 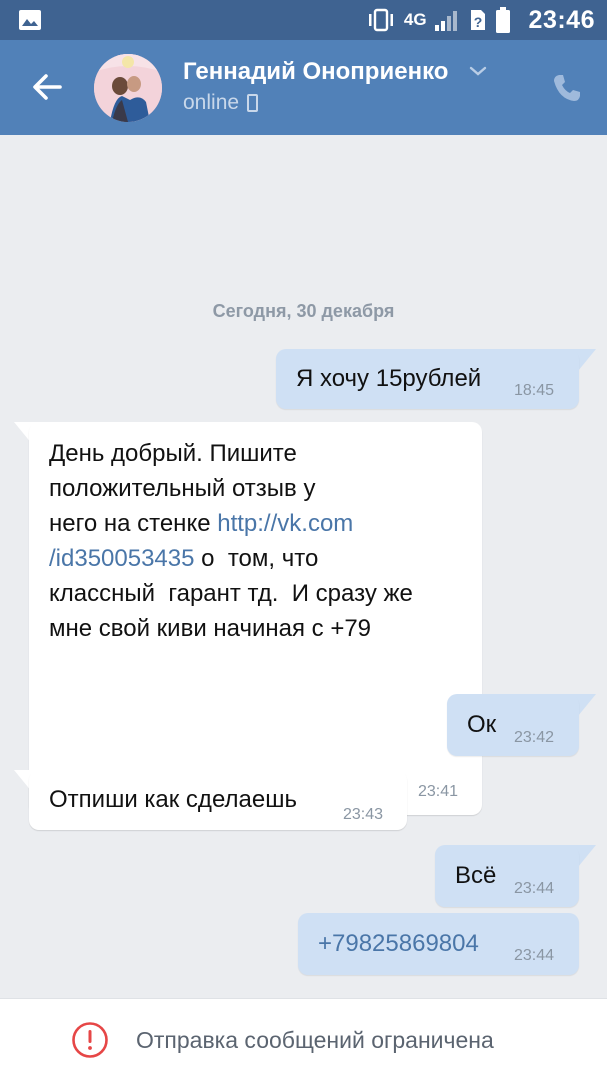 I want to click on text-part: о том, что, so click(x=256, y=558).